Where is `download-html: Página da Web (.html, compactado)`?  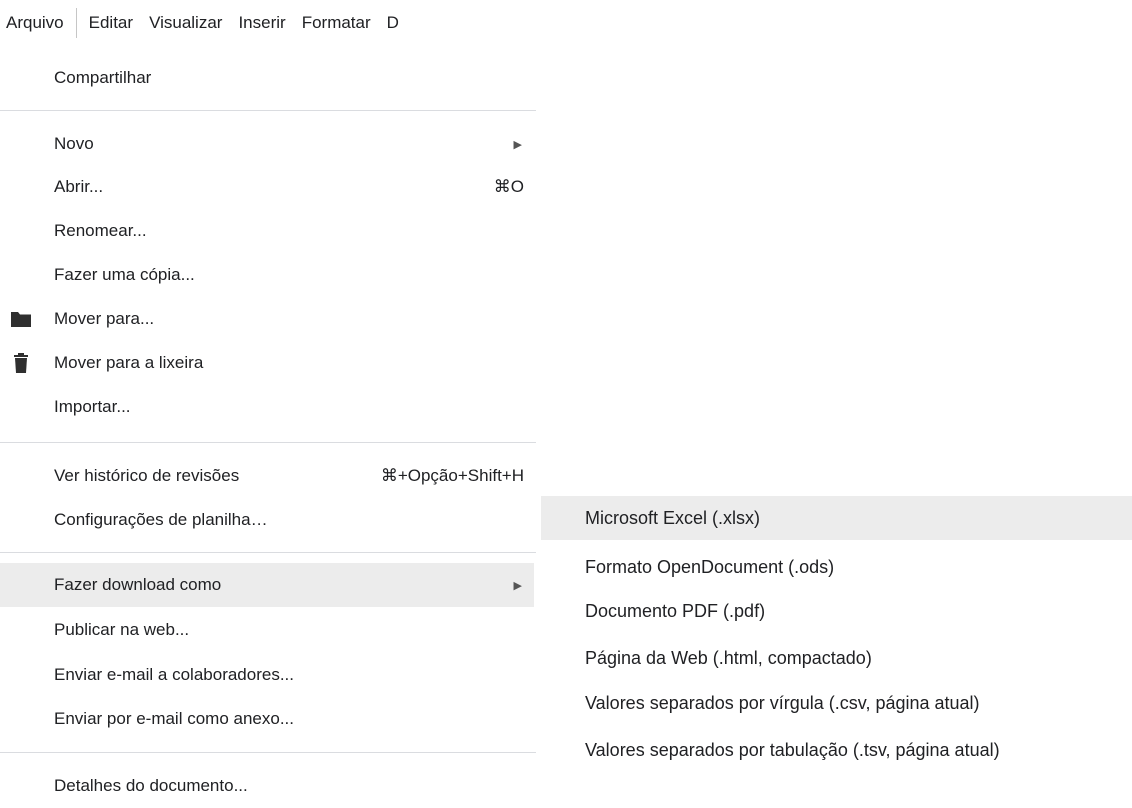 download-html: Página da Web (.html, compactado) is located at coordinates (836, 658).